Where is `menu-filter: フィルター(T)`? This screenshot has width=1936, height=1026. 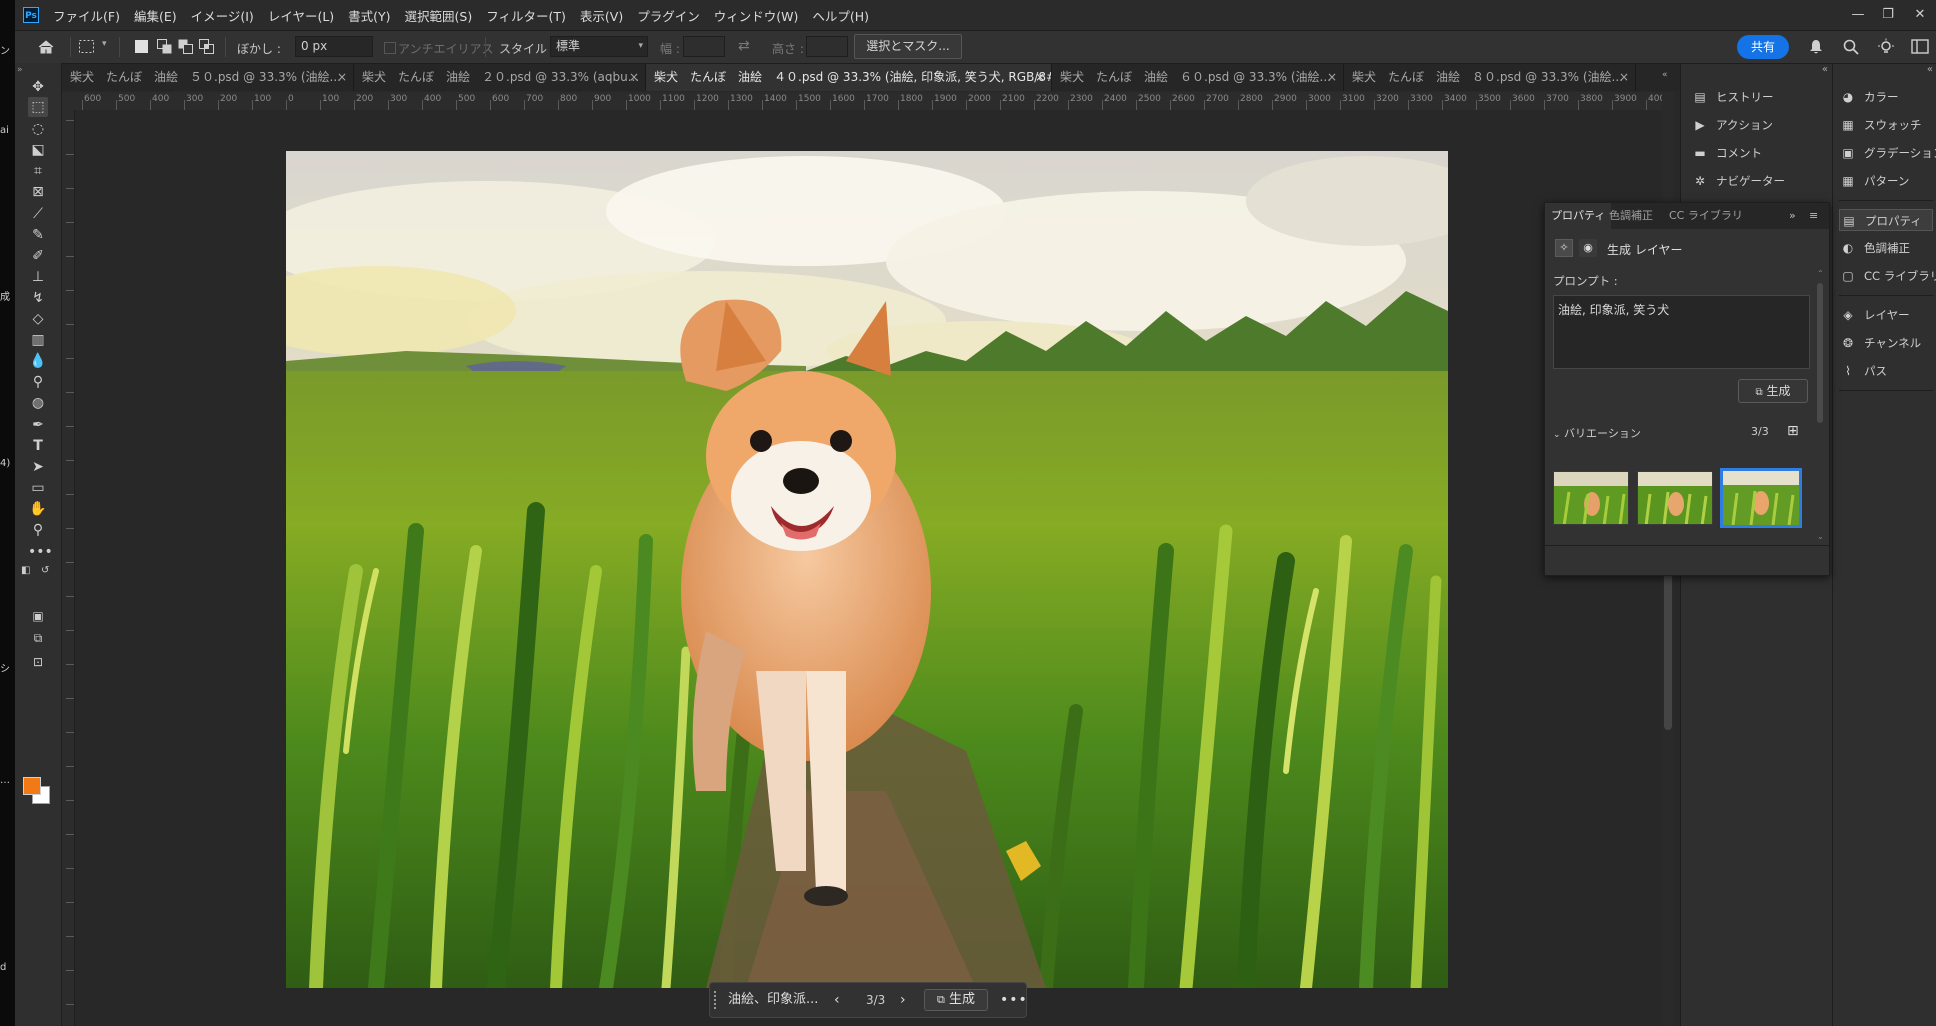 menu-filter: フィルター(T) is located at coordinates (526, 15).